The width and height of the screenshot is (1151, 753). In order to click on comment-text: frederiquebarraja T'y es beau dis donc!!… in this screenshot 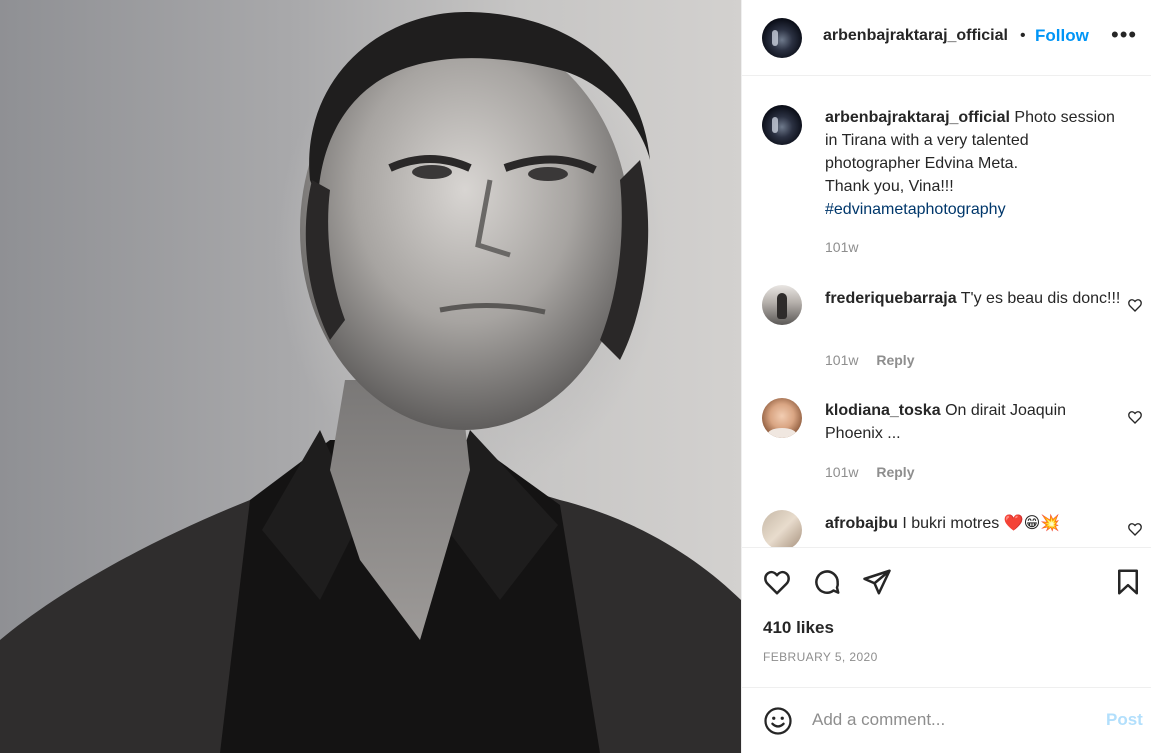, I will do `click(975, 298)`.